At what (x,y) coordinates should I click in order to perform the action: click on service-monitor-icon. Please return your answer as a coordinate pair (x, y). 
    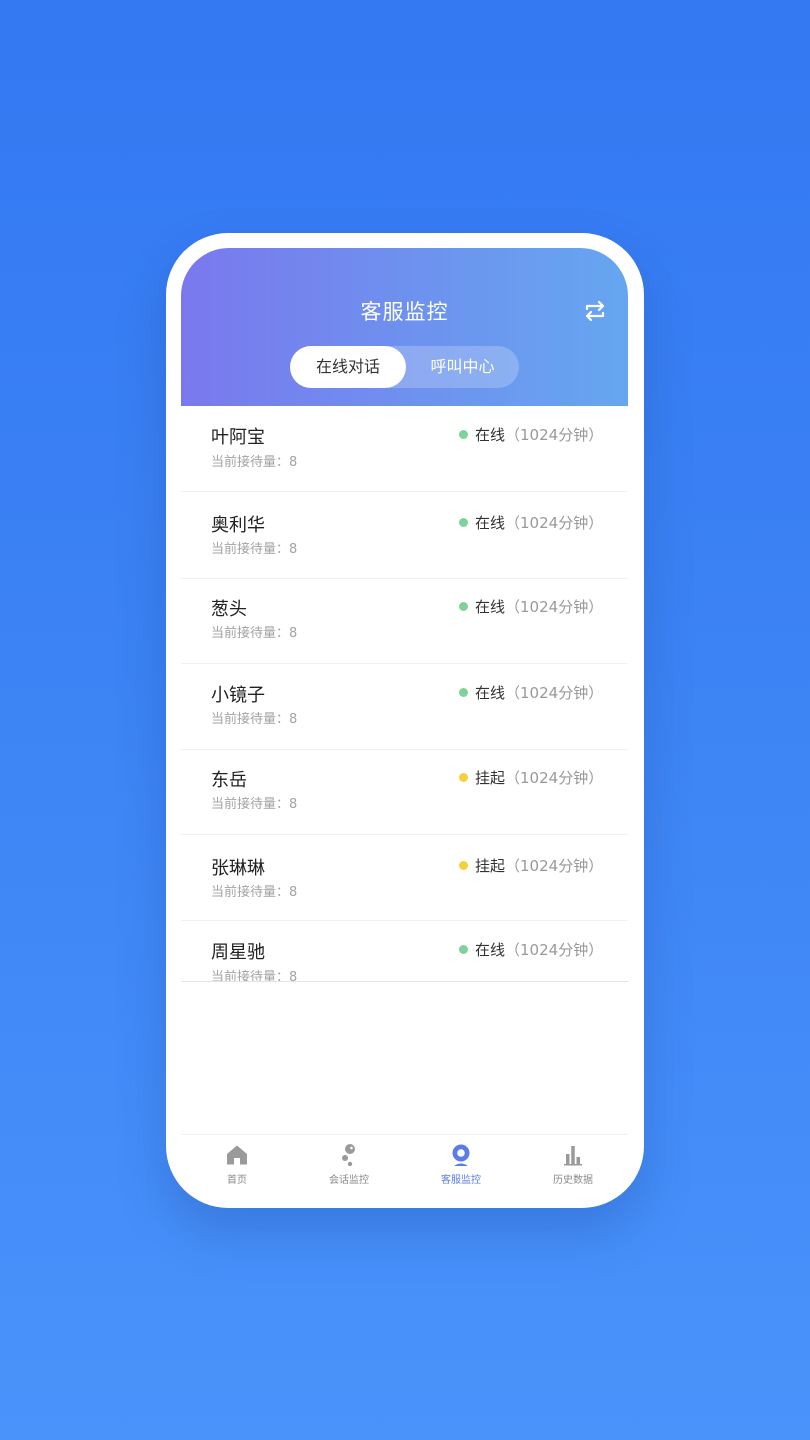
    Looking at the image, I should click on (461, 1155).